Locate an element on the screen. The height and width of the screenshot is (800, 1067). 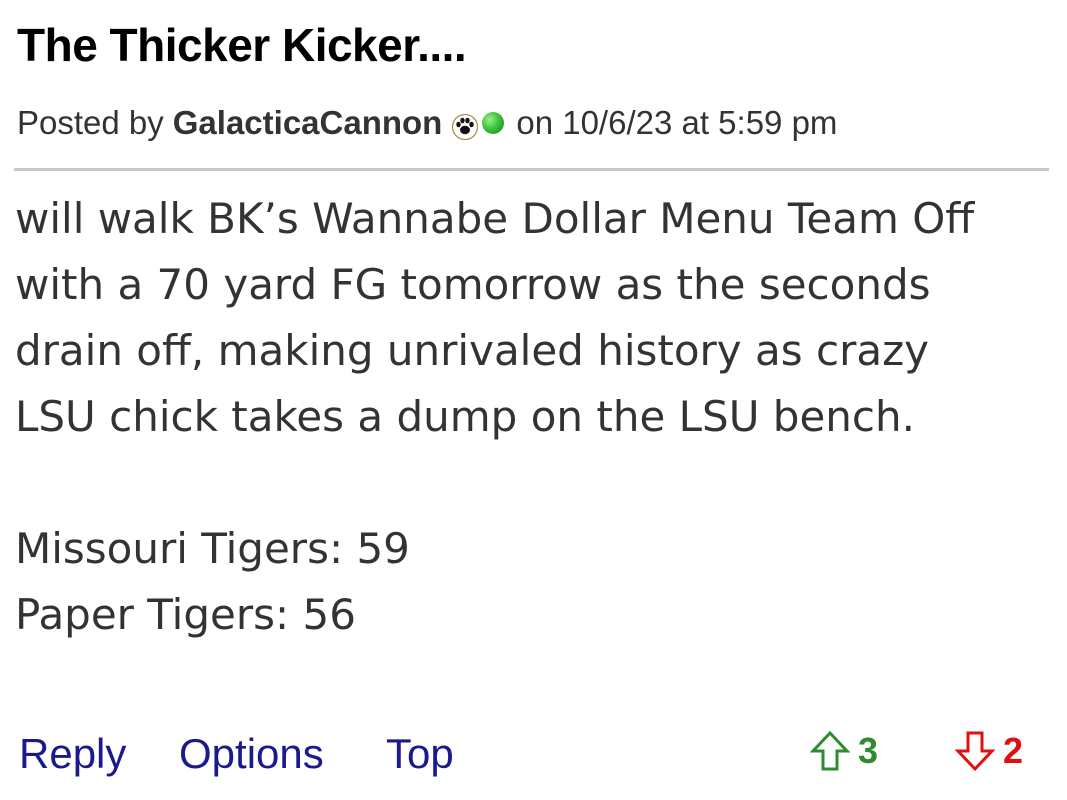
upvote-button: 3 is located at coordinates (844, 751).